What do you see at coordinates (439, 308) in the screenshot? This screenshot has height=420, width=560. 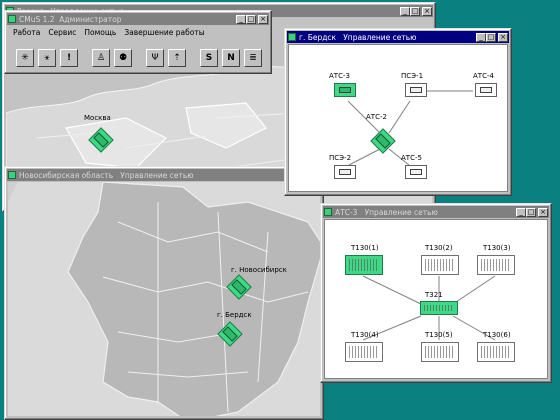 I see `rack-t321-icon` at bounding box center [439, 308].